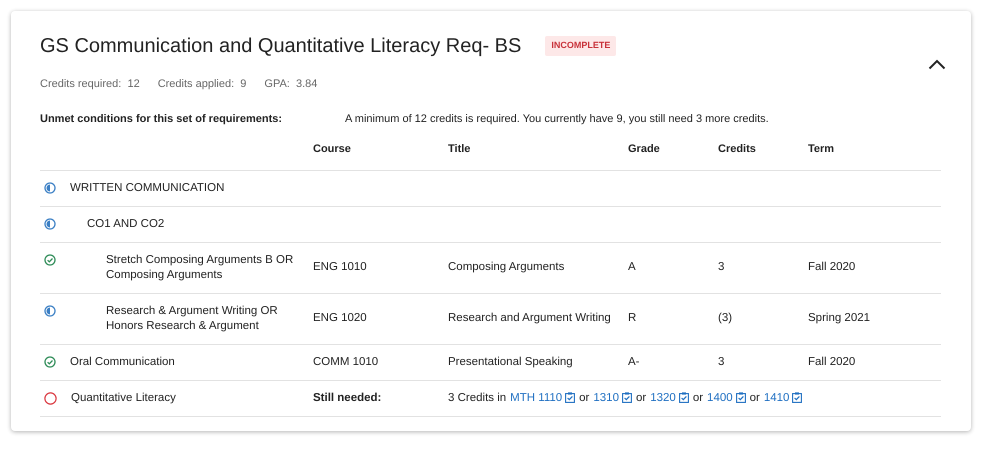  Describe the element at coordinates (822, 149) in the screenshot. I see `column-header: Term` at that location.